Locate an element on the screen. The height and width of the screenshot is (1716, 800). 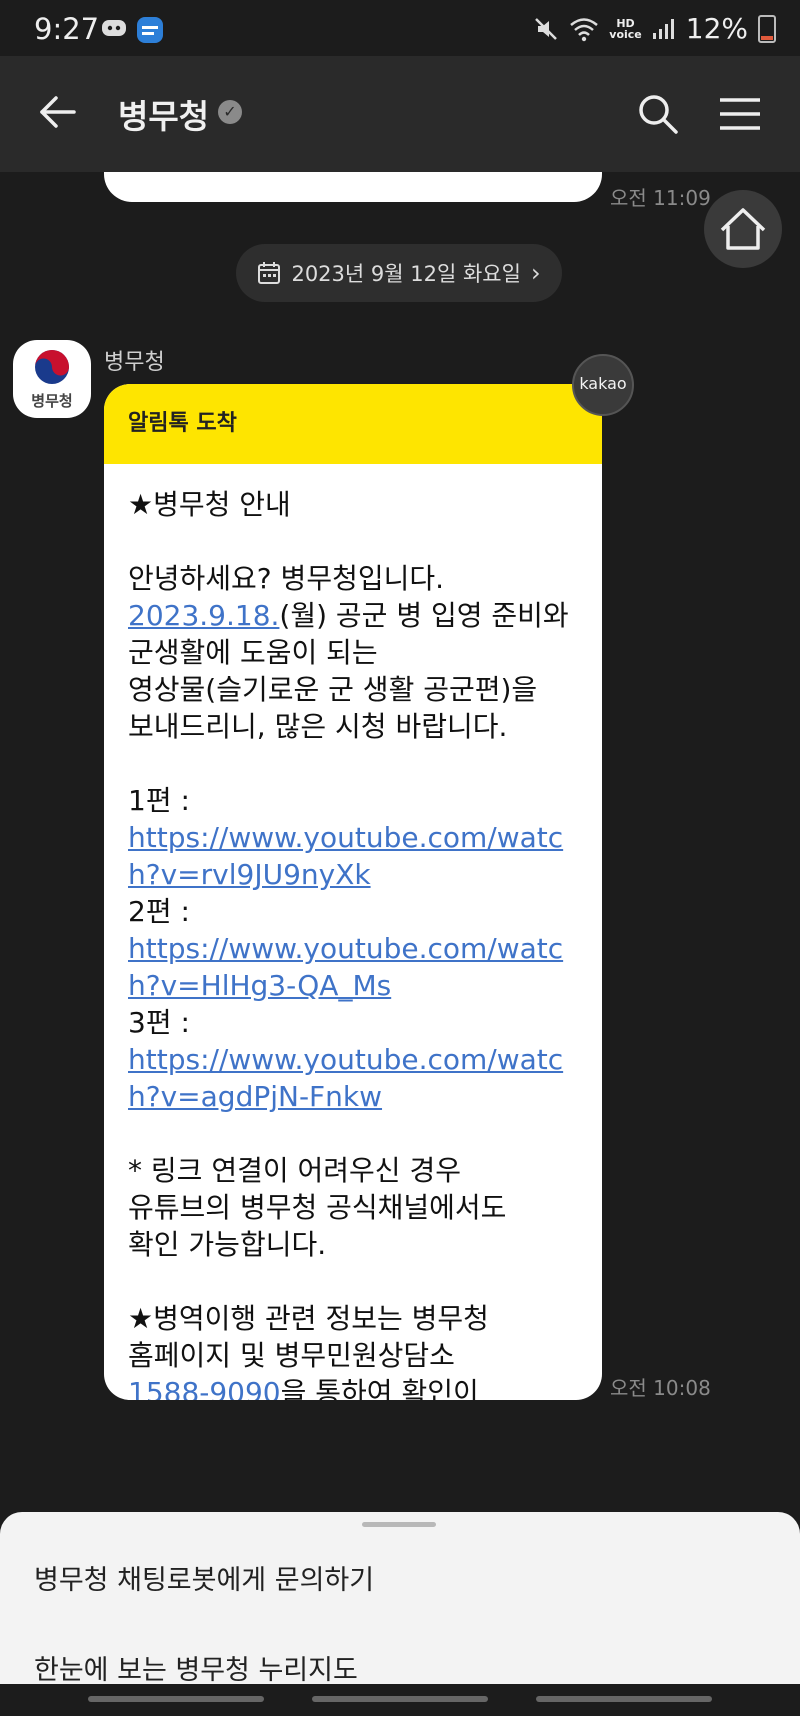
message-header: 알림톡 도착 is located at coordinates (353, 424).